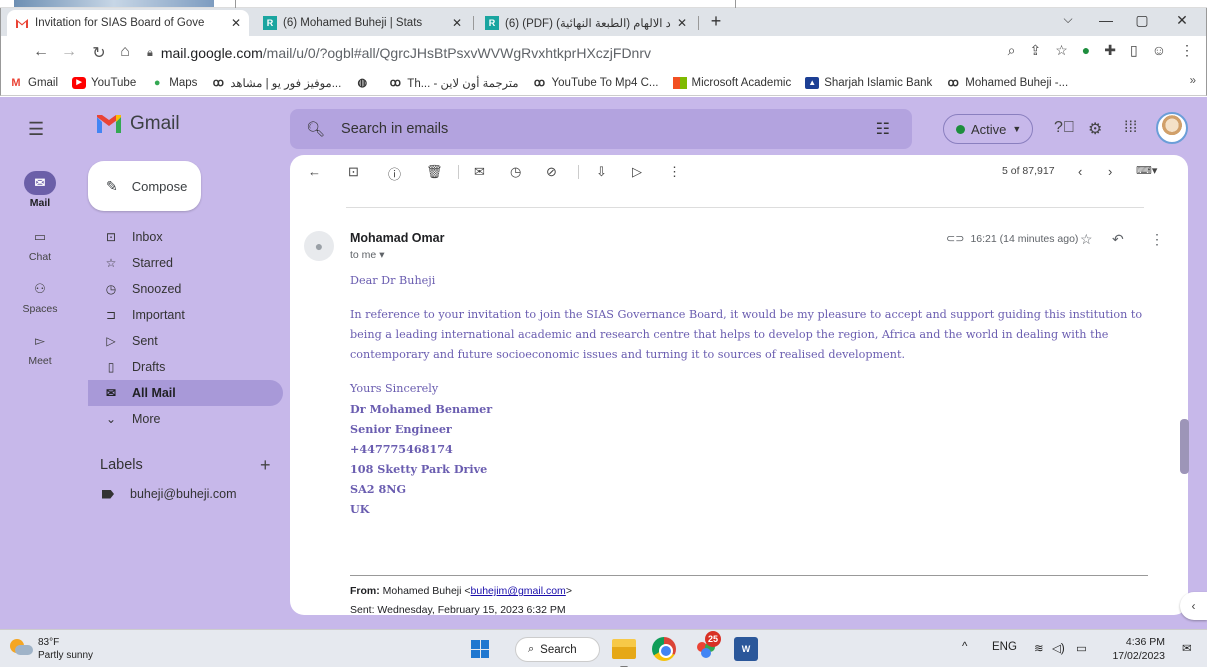  What do you see at coordinates (362, 23) in the screenshot?
I see `tab-stats: R (6) Mohamed Buheji | Stats ✕` at bounding box center [362, 23].